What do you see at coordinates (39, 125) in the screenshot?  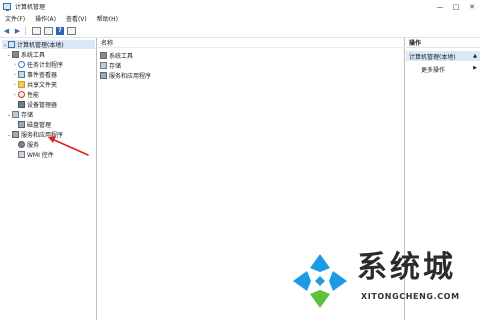 I see `tree-item-label: 磁盘管理` at bounding box center [39, 125].